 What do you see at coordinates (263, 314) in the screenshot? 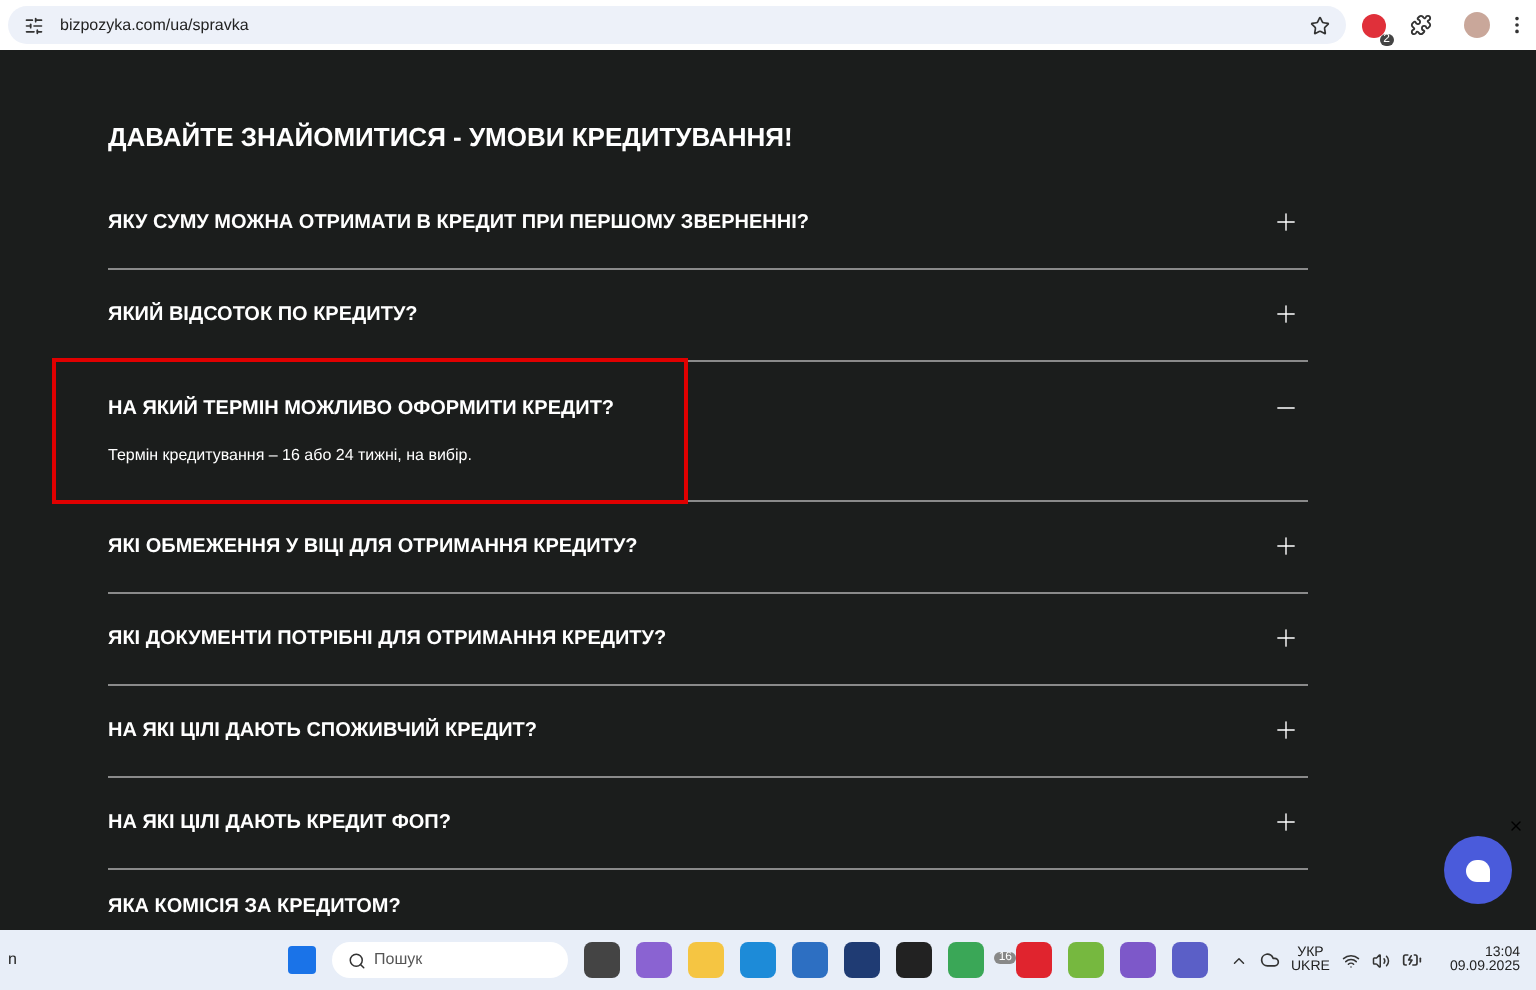
I see `faq-question: ЯКИЙ ВІДСОТОК ПО КРЕДИТУ?` at bounding box center [263, 314].